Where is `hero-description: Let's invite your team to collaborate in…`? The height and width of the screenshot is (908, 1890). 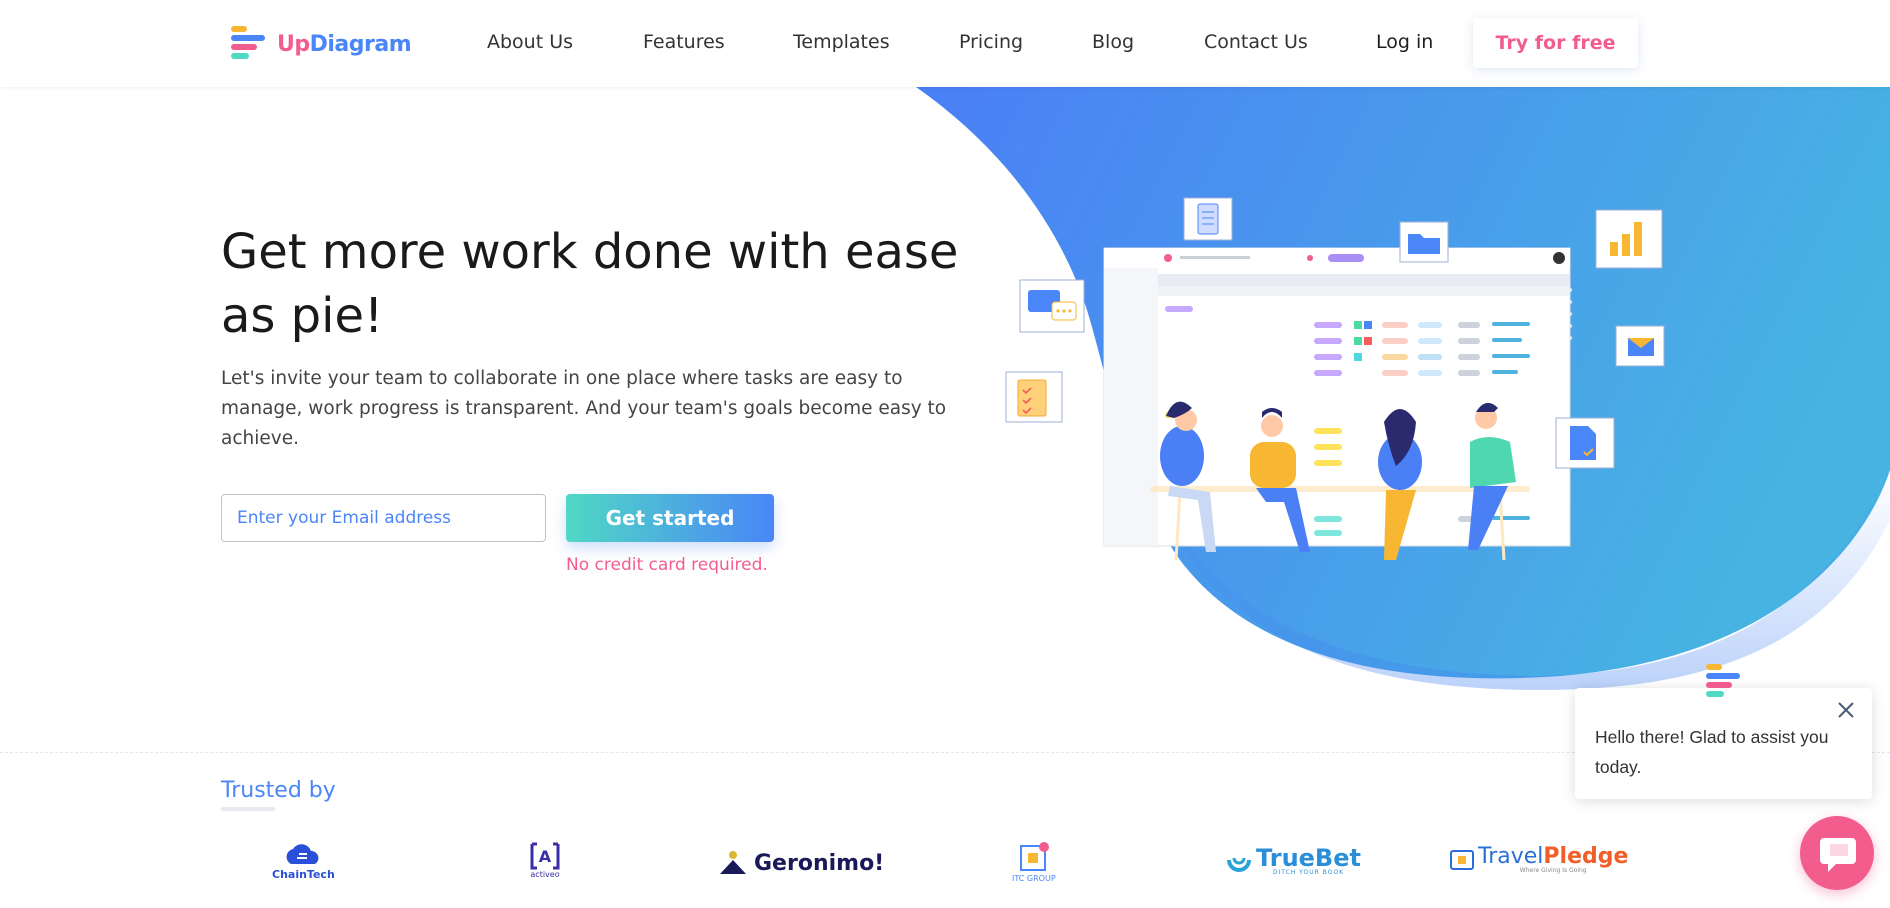 hero-description: Let's invite your team to collaborate in… is located at coordinates (584, 408).